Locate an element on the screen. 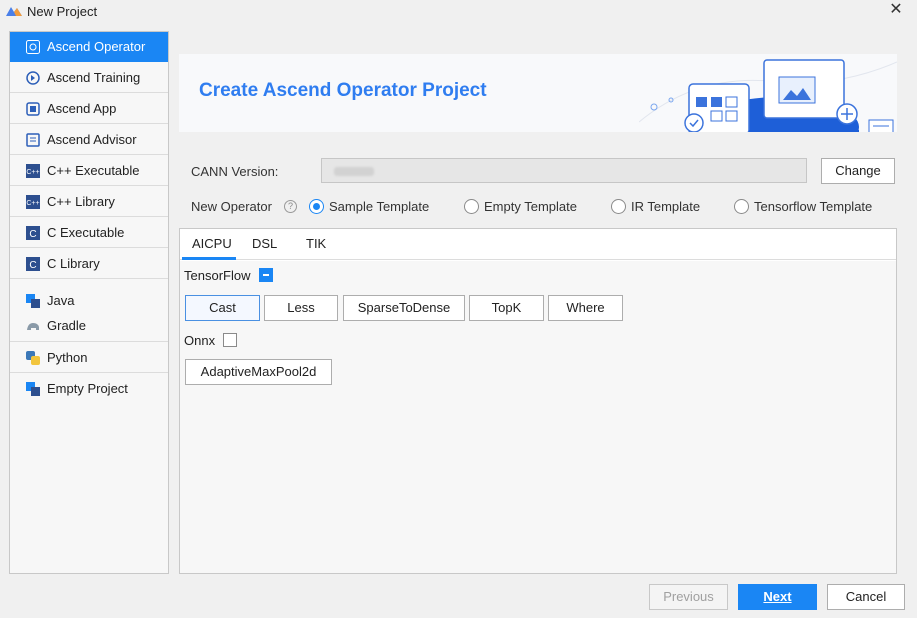 Image resolution: width=917 pixels, height=618 pixels. tensorflow-template-radio is located at coordinates (741, 206).